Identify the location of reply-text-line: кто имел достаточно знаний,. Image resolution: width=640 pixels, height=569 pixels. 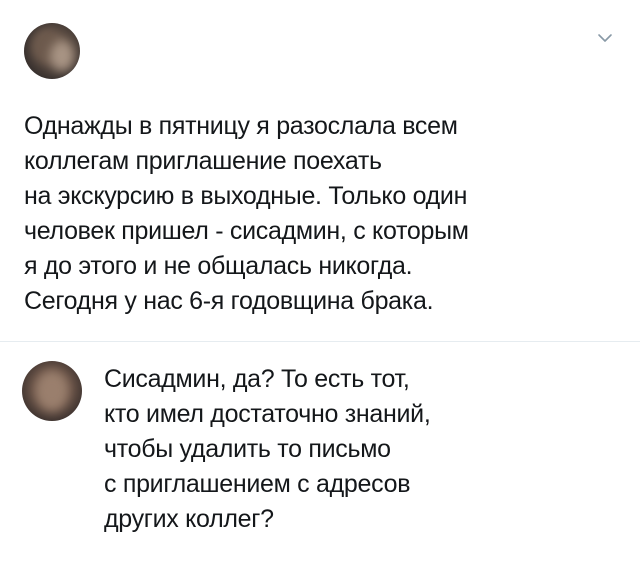
(267, 414).